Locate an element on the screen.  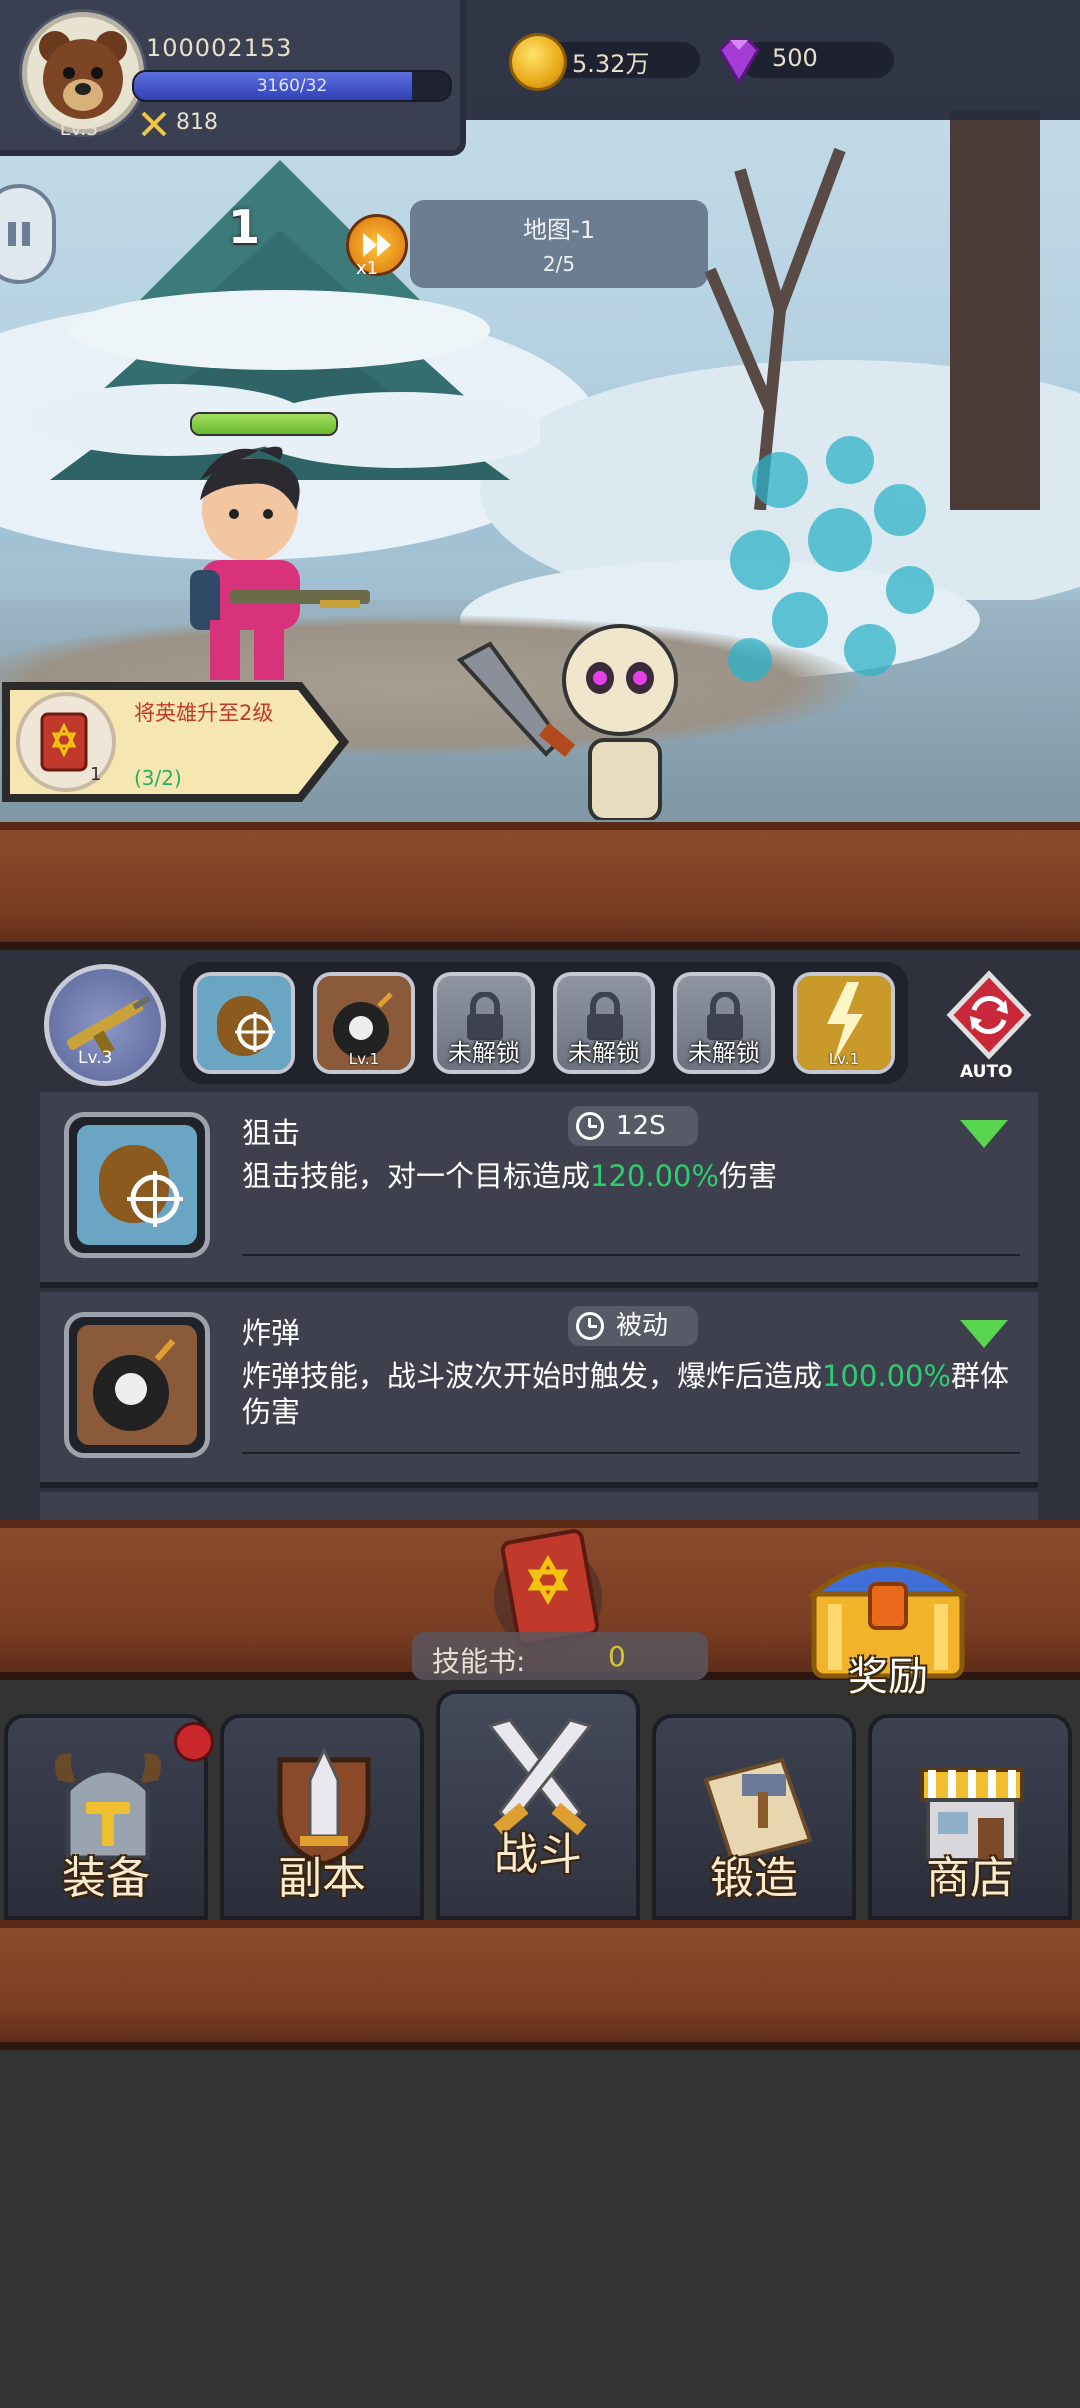
skill-desc-value: 100.00% is located at coordinates (887, 1376).